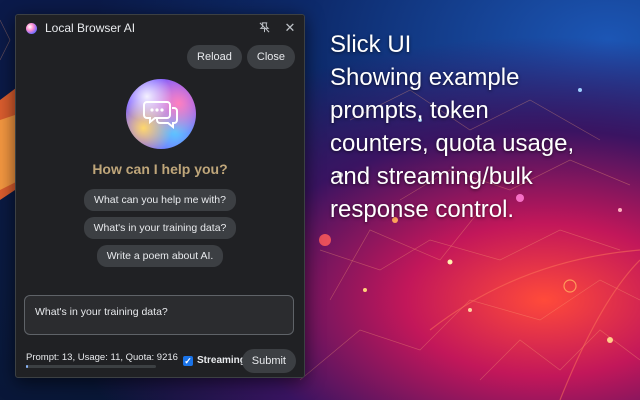 Image resolution: width=640 pixels, height=400 pixels. What do you see at coordinates (160, 256) in the screenshot?
I see `suggestion-chip: Write a poem about AI.` at bounding box center [160, 256].